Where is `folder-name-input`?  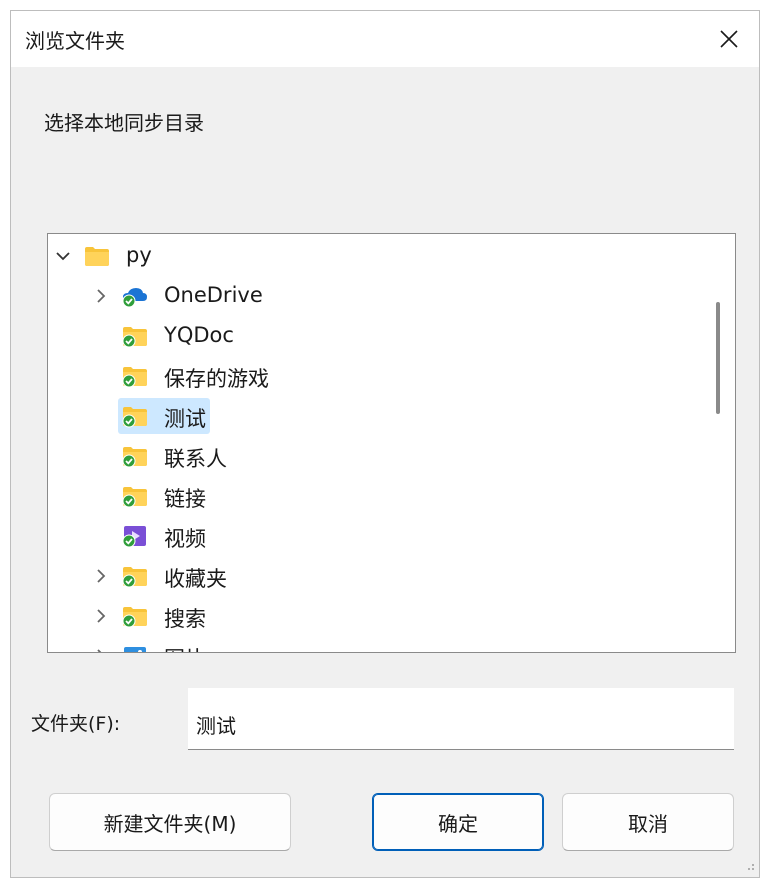 folder-name-input is located at coordinates (461, 719).